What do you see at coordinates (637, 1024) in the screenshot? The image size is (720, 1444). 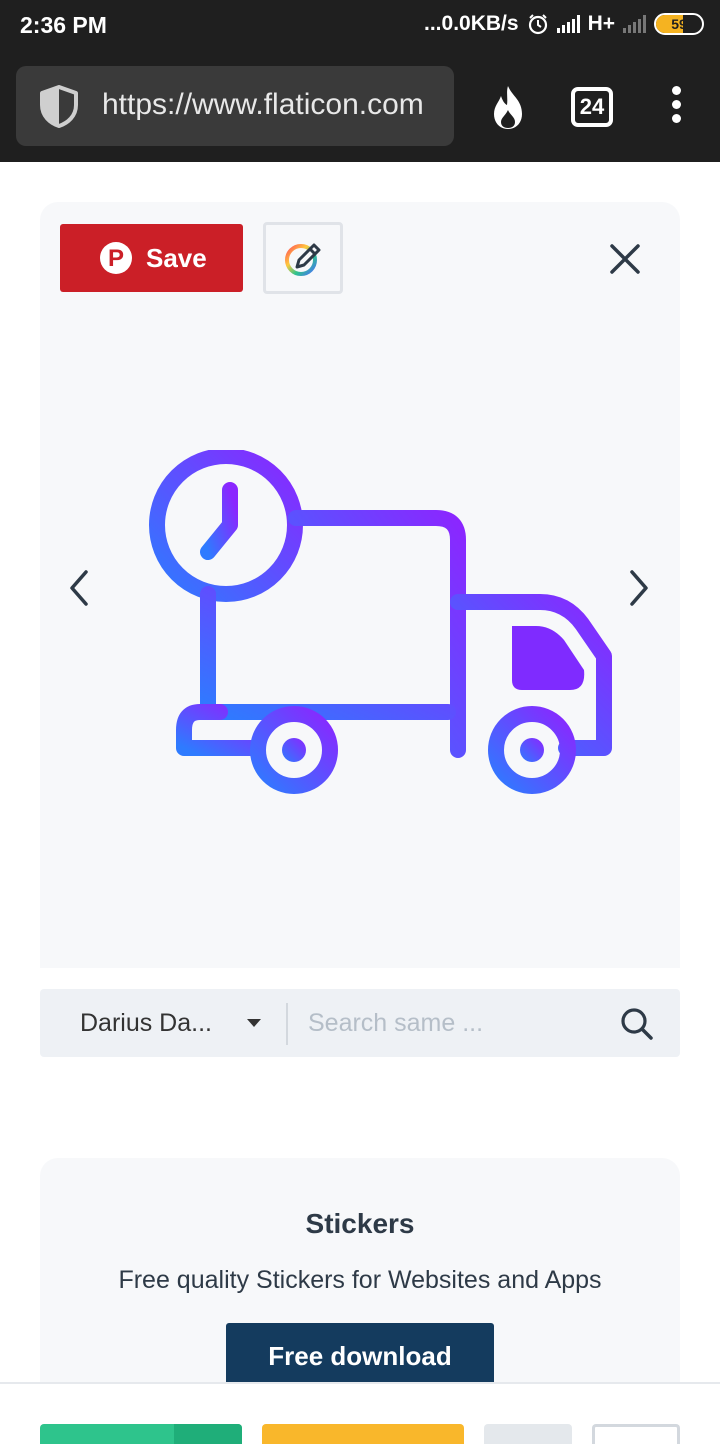 I see `search-icon` at bounding box center [637, 1024].